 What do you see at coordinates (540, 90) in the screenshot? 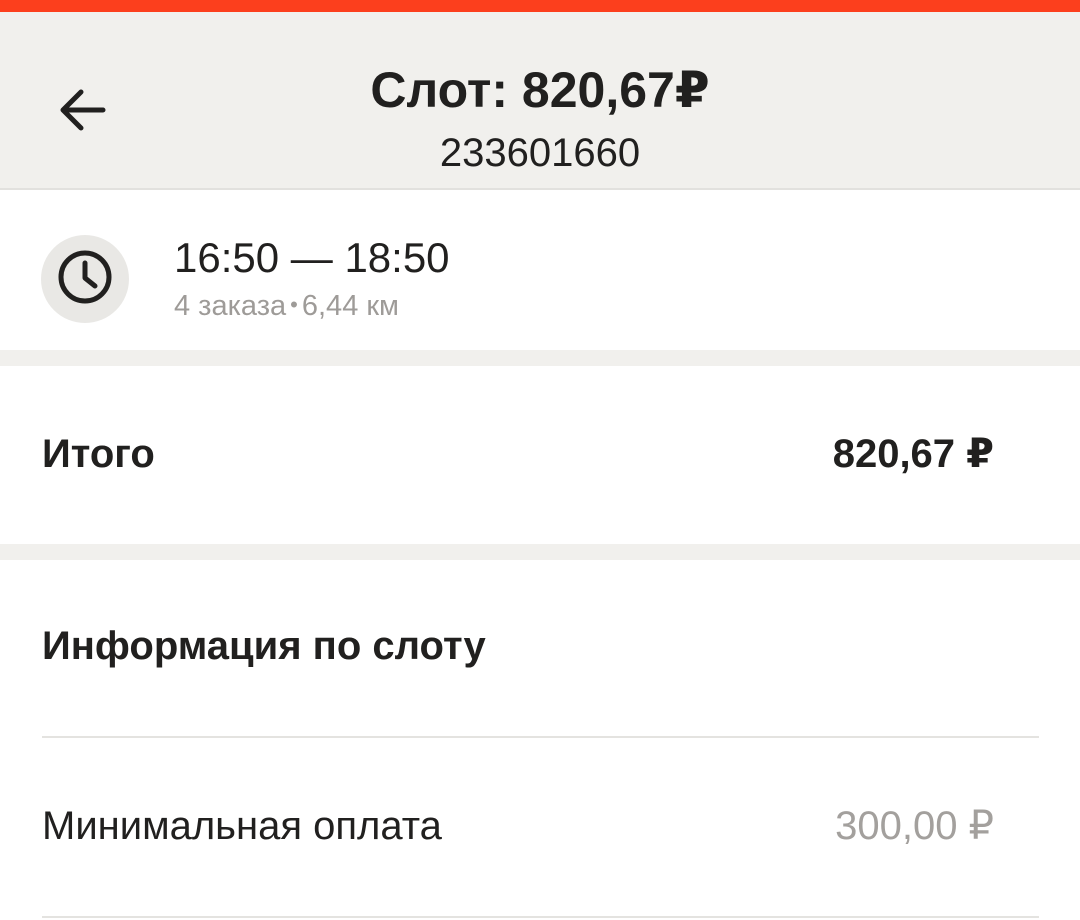
I see `page-title: Слот: 820,67₽` at bounding box center [540, 90].